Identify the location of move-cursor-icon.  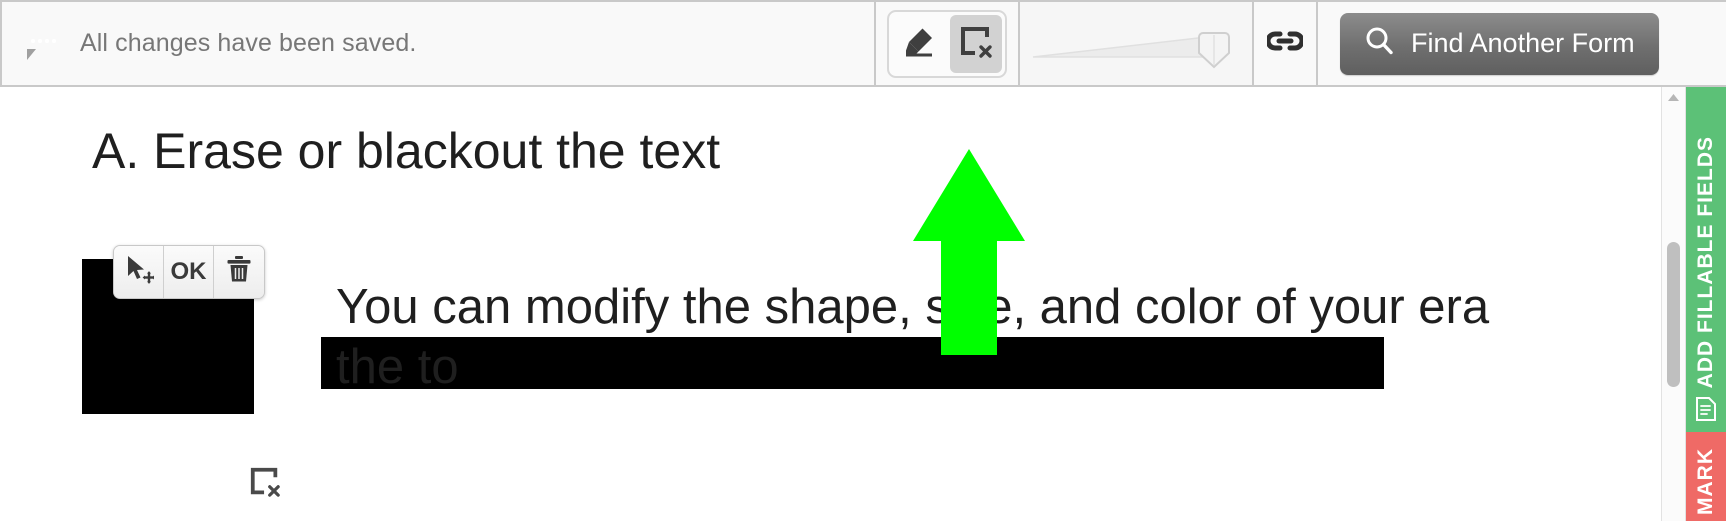
(139, 272).